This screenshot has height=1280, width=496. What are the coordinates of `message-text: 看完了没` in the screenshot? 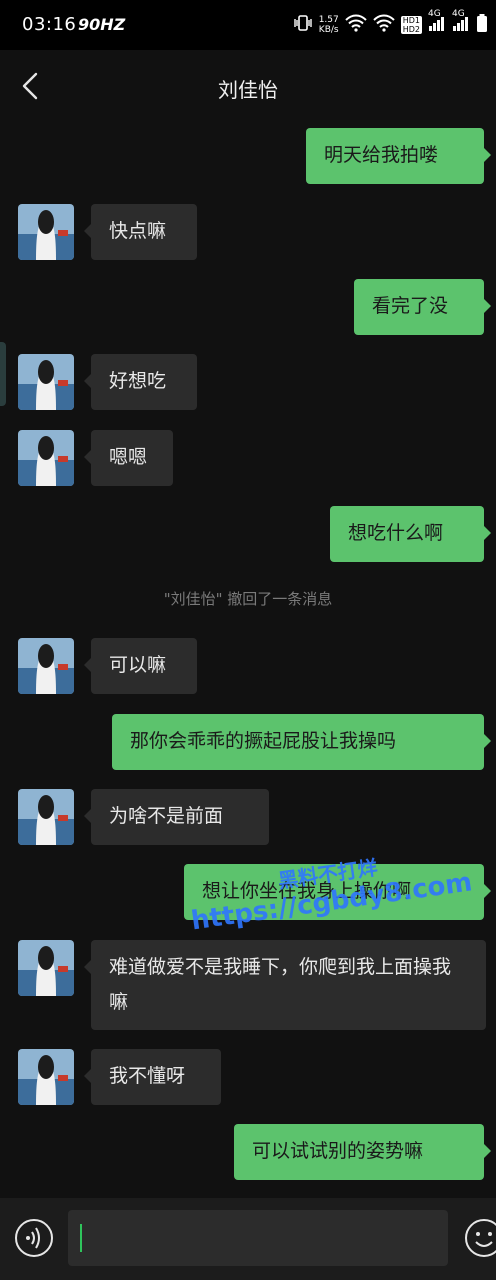 It's located at (410, 306).